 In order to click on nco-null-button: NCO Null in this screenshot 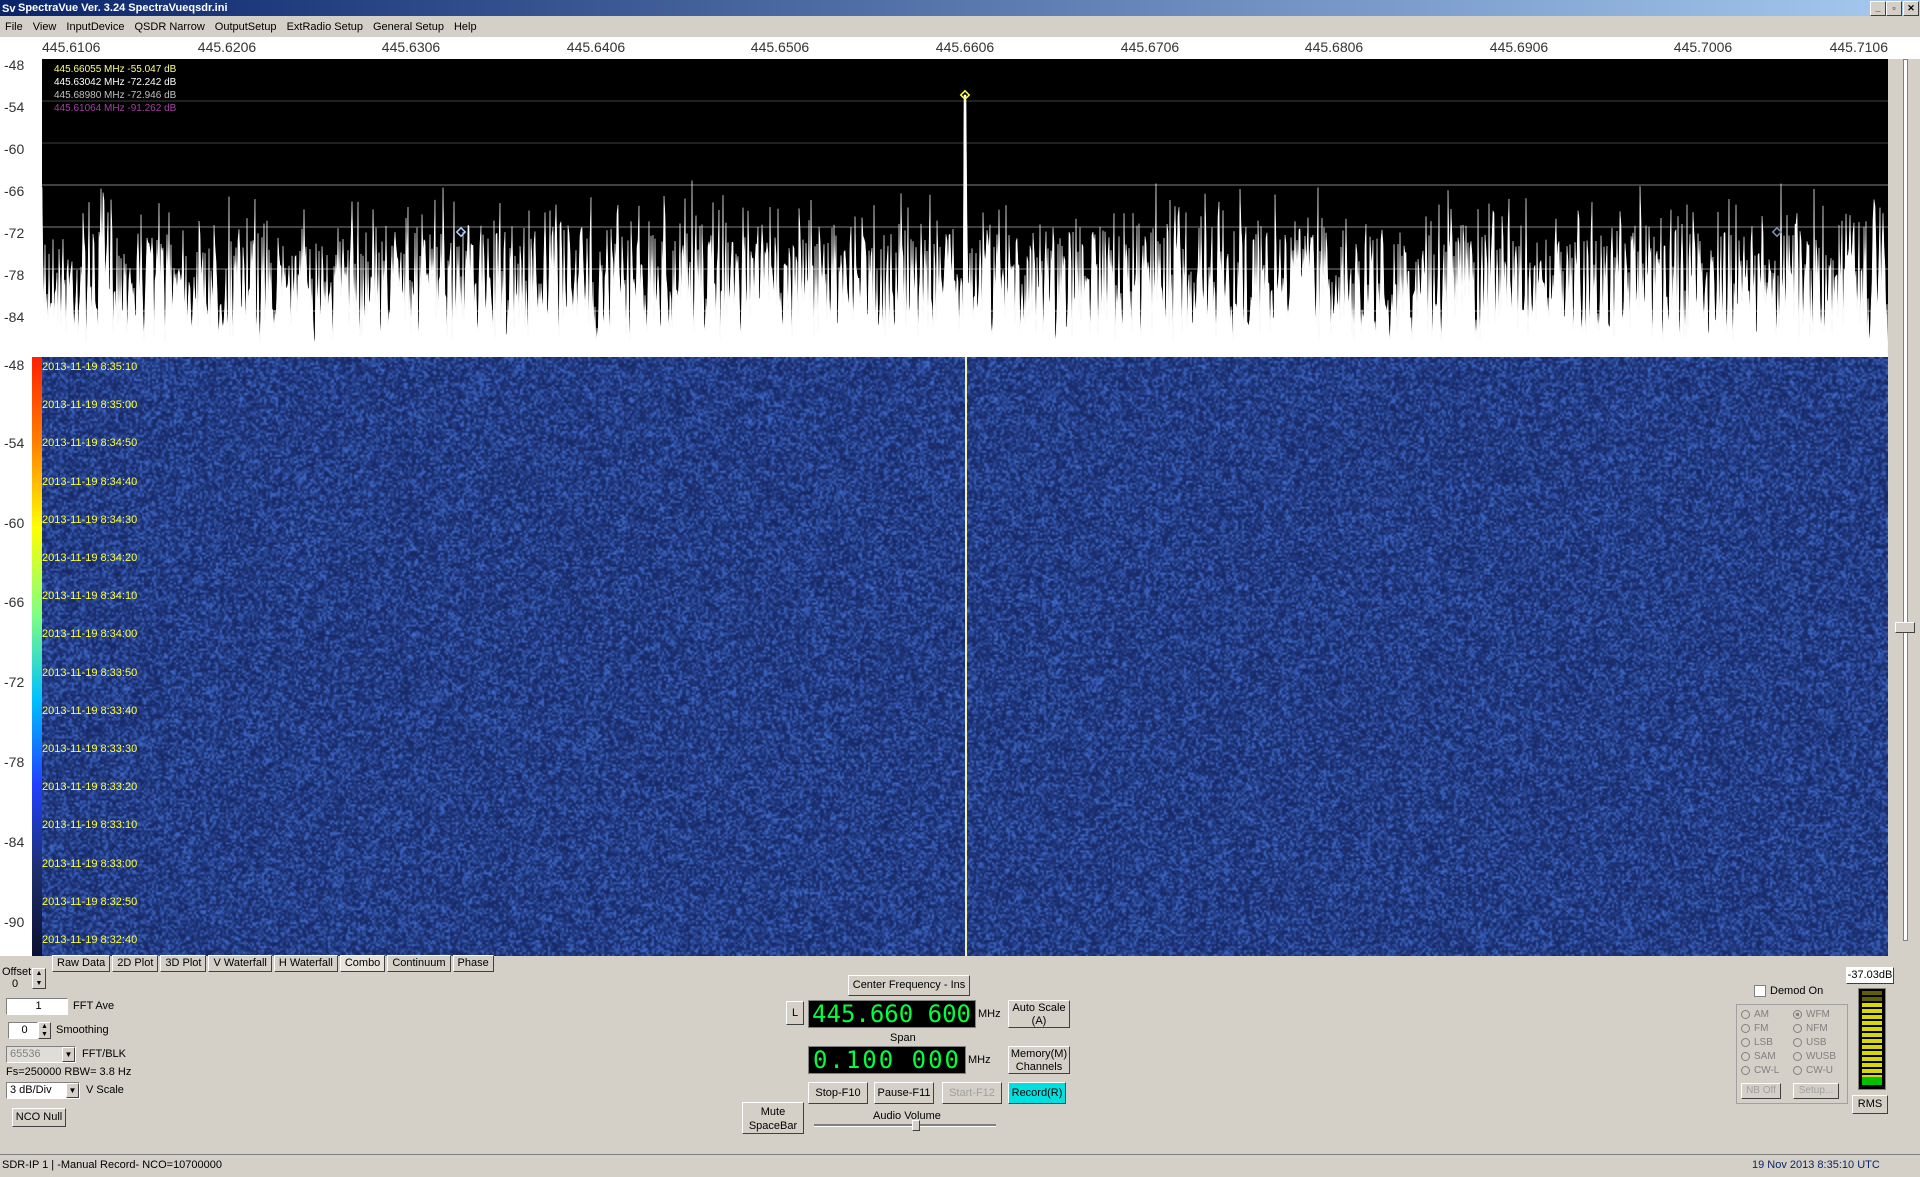, I will do `click(39, 1117)`.